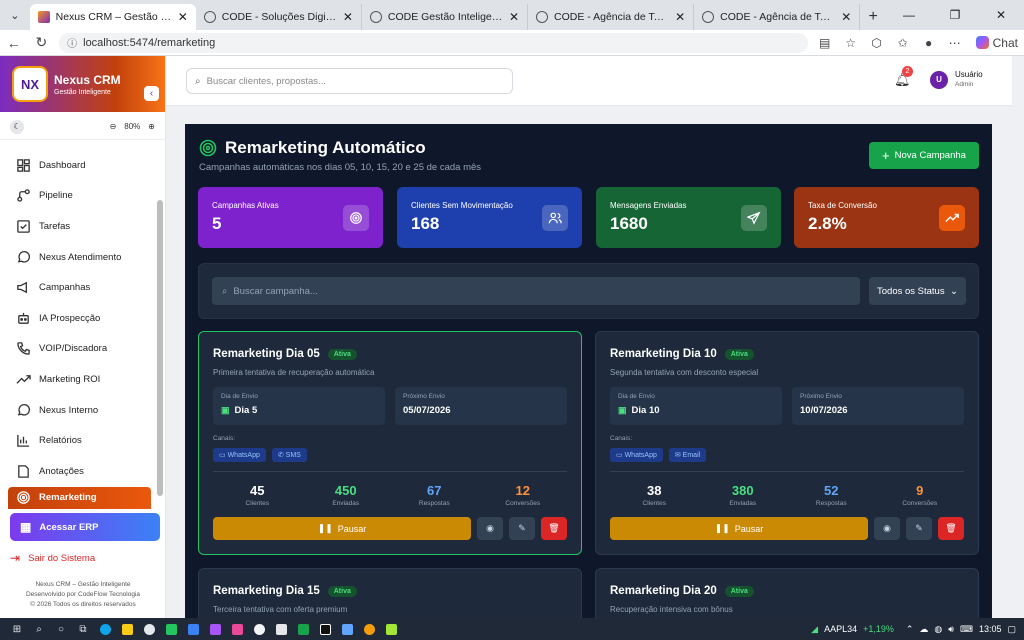  I want to click on notifications-button: 🔔︎ 2, so click(903, 77).